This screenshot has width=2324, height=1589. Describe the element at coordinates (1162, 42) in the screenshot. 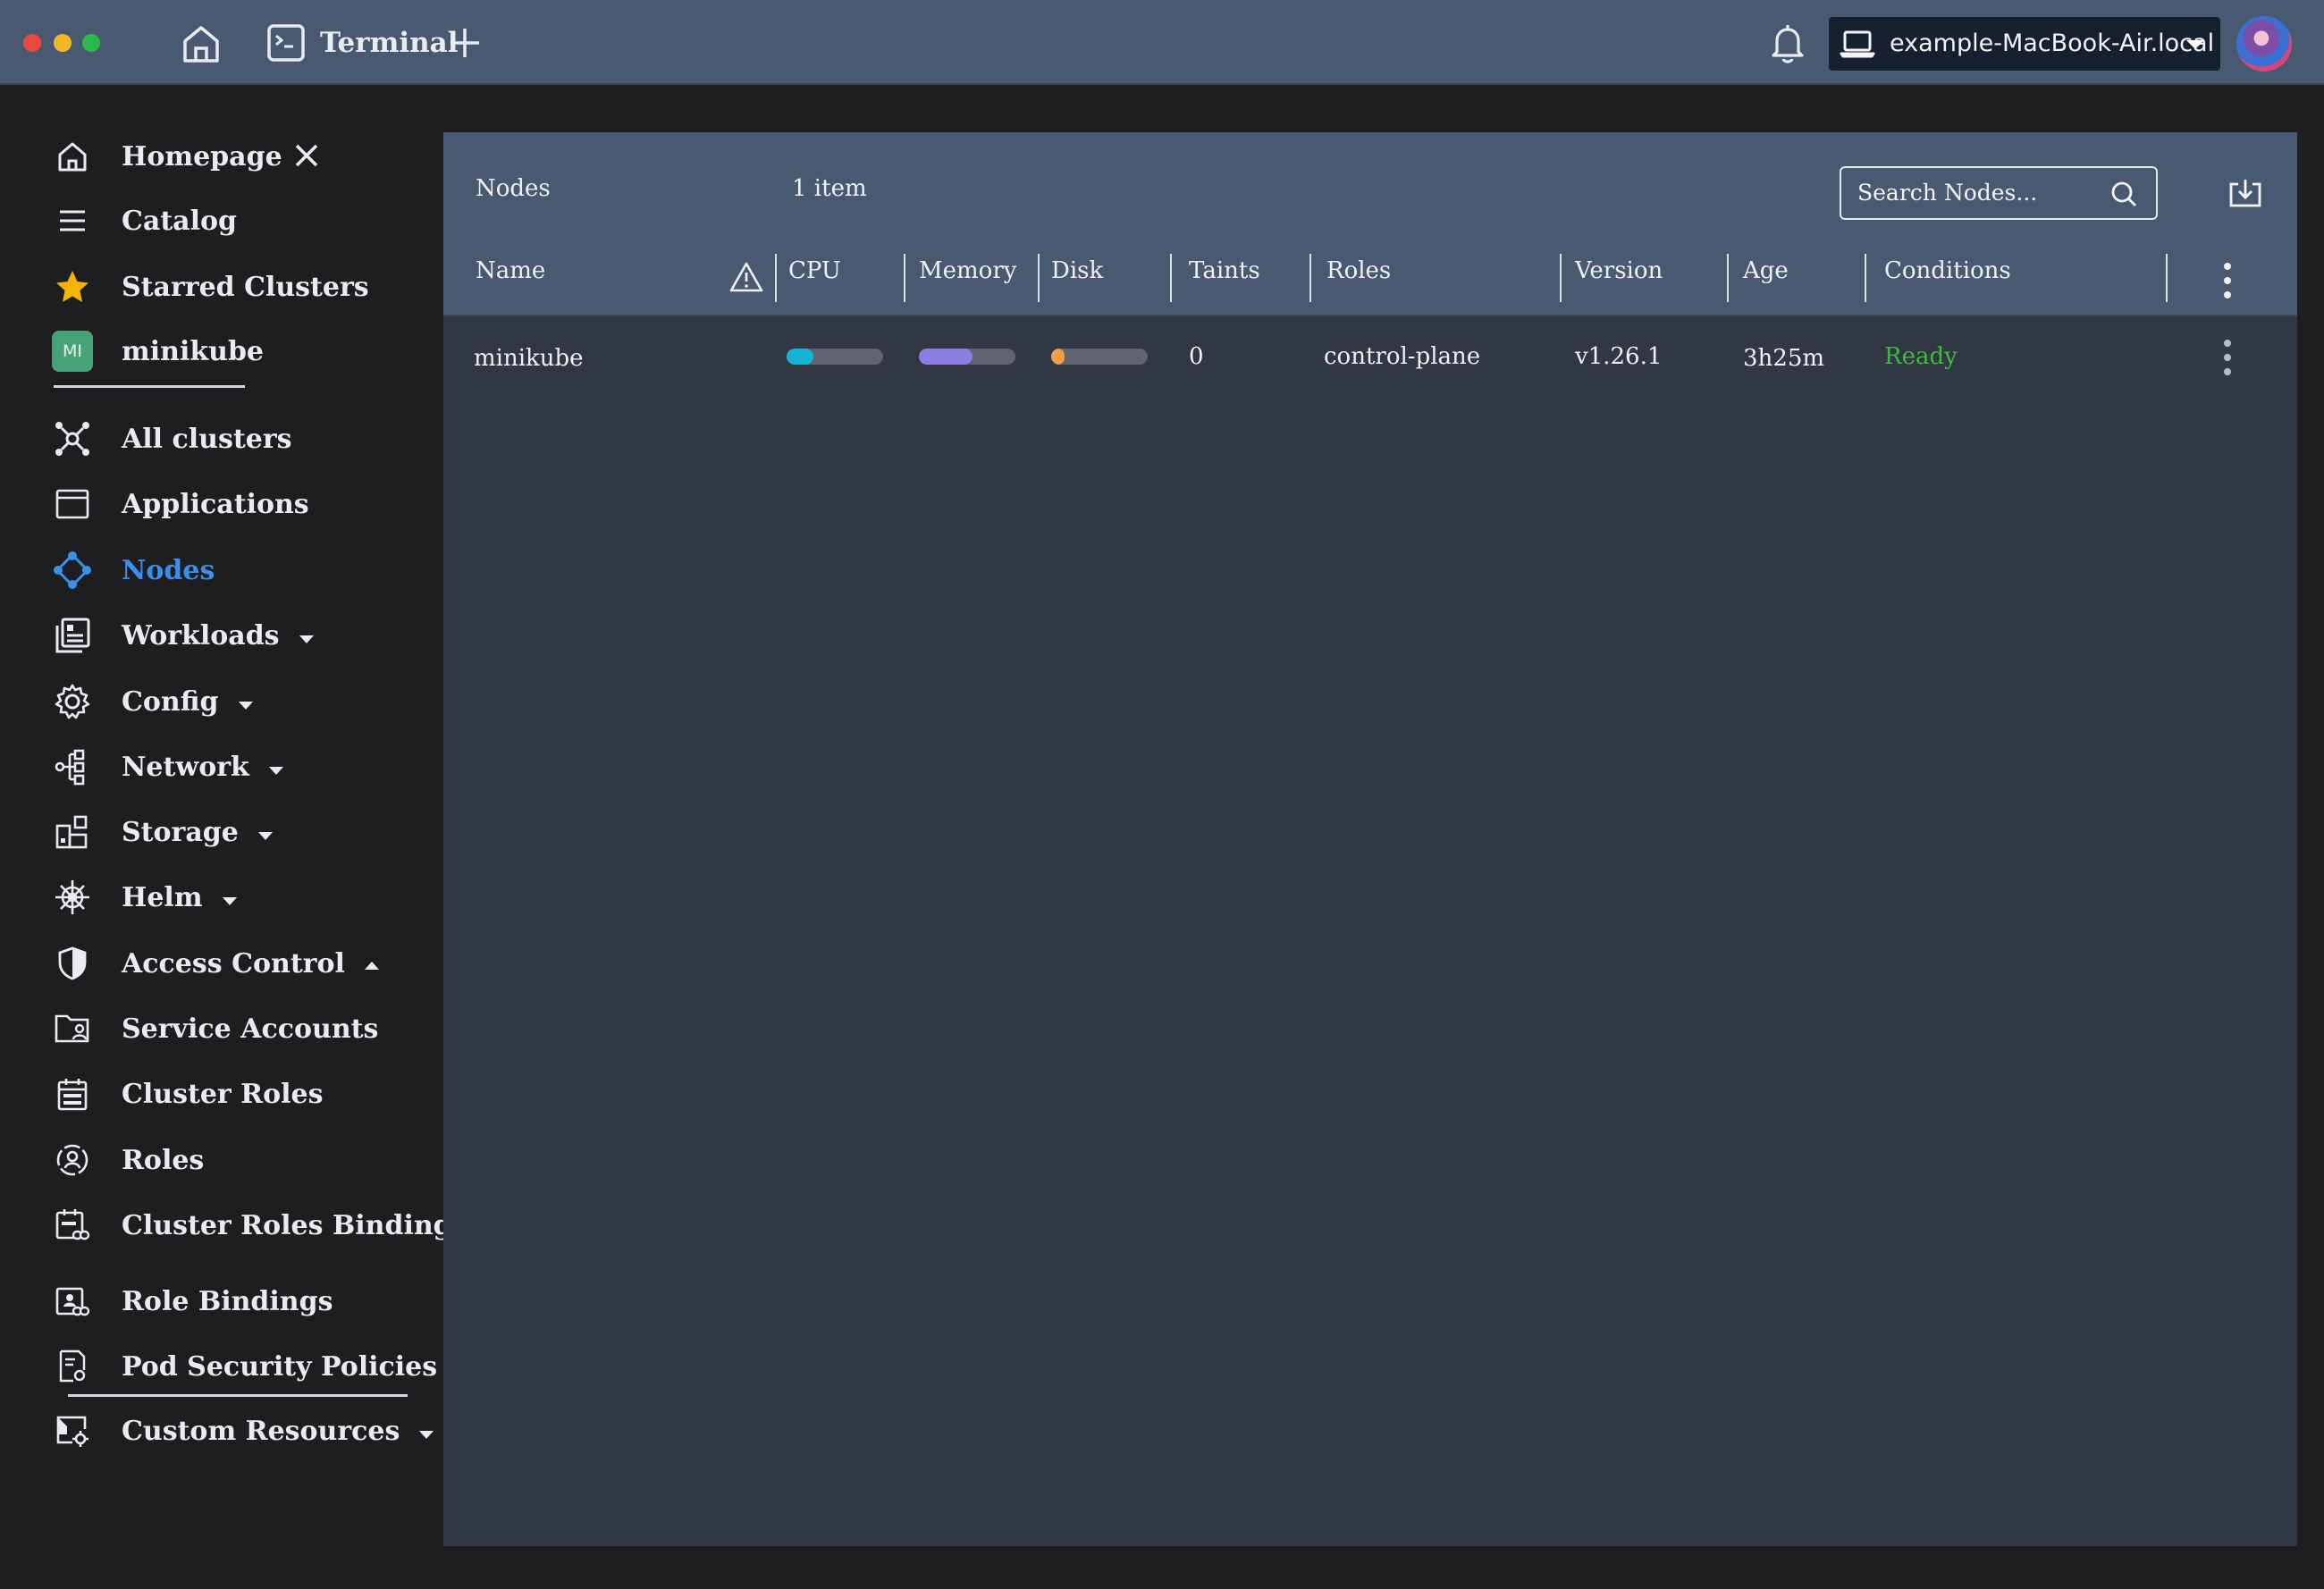

I see `title-bar: Terminal example-MacBook-Air.local` at that location.